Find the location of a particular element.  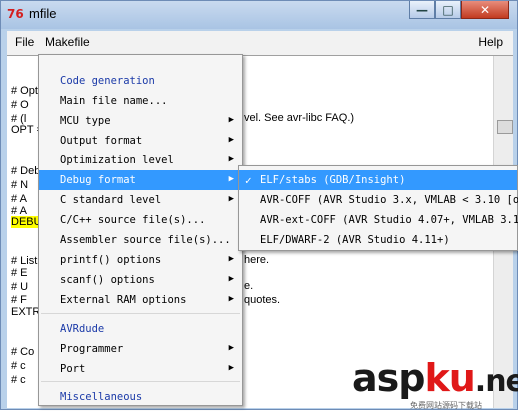

menu-item-output-format: Output format ▶ is located at coordinates (140, 141).